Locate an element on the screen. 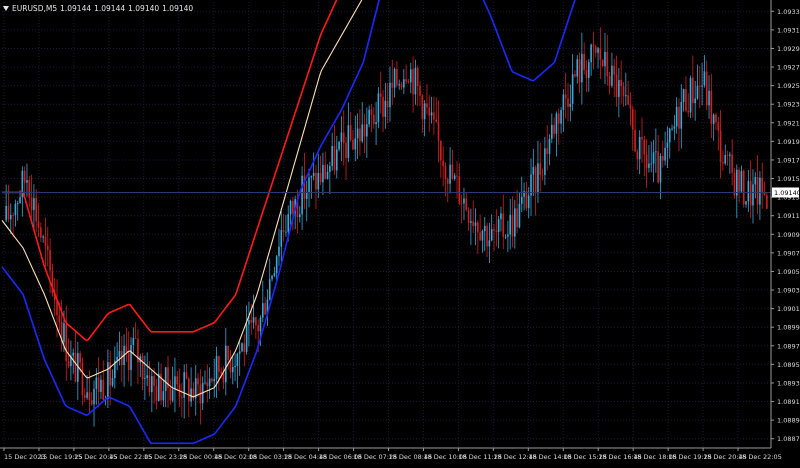  y-tick-label: 1.08895 is located at coordinates (788, 421).